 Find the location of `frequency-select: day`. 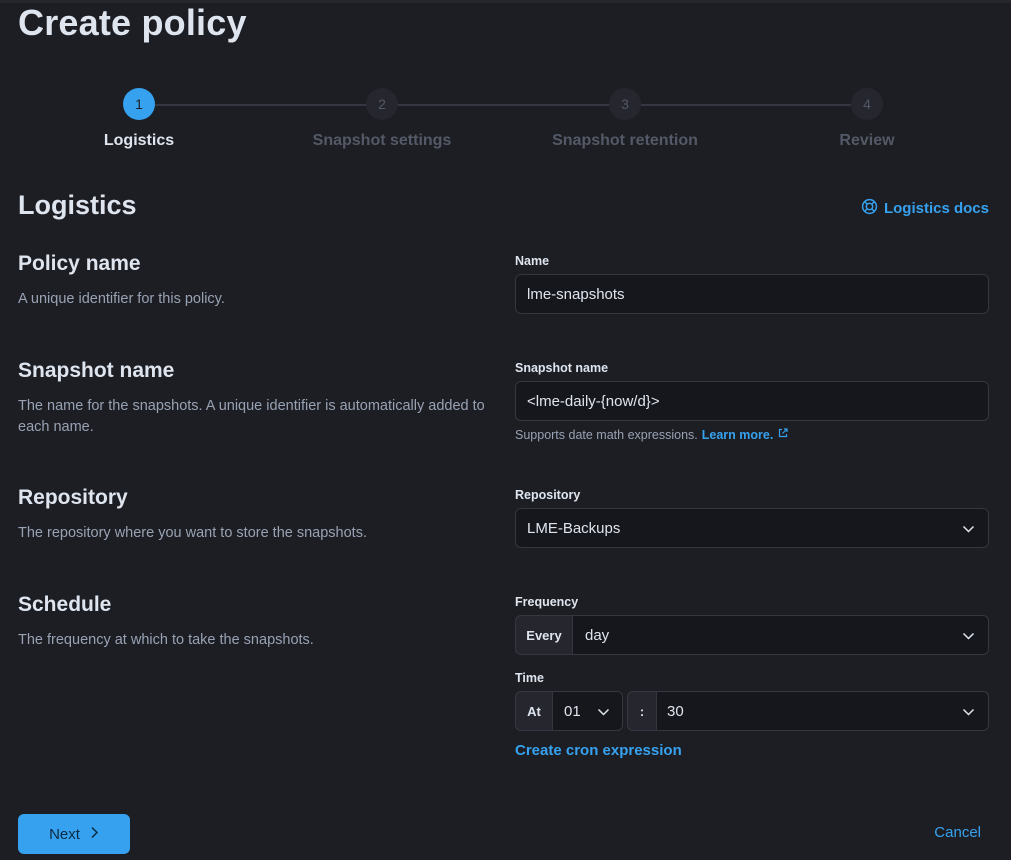

frequency-select: day is located at coordinates (781, 635).